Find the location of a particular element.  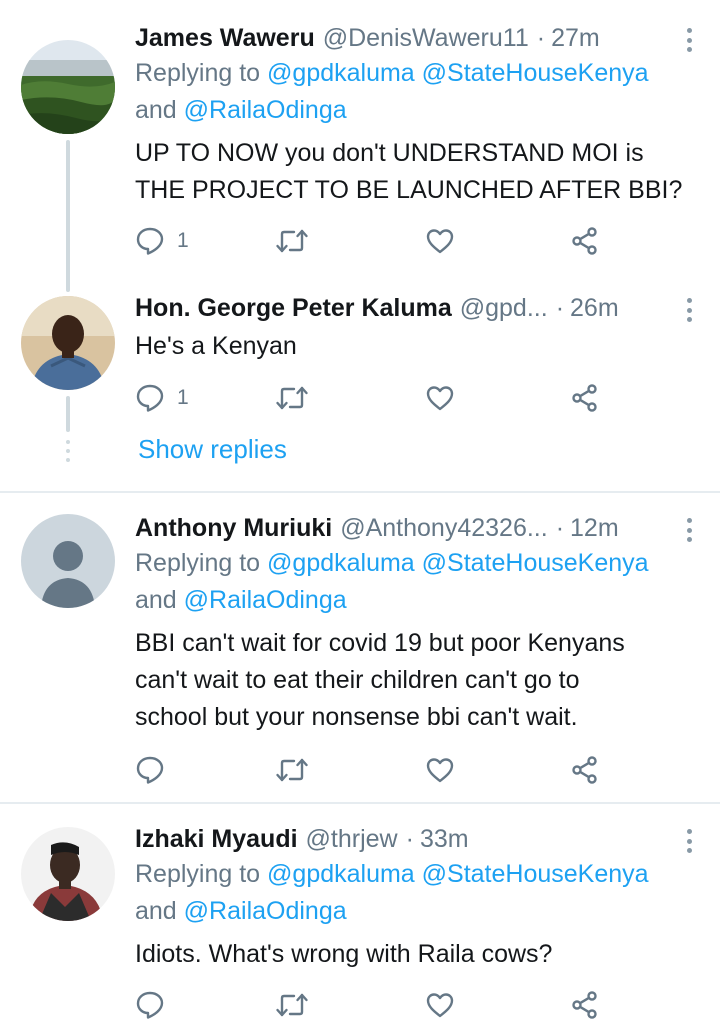

avatar-james-waweru is located at coordinates (68, 87).